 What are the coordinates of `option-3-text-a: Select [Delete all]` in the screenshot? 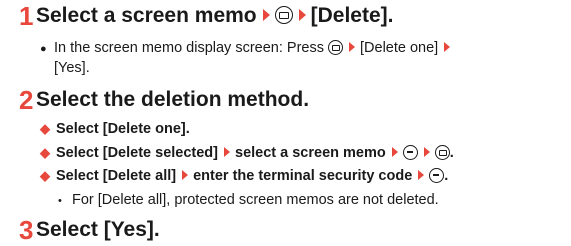 It's located at (116, 176).